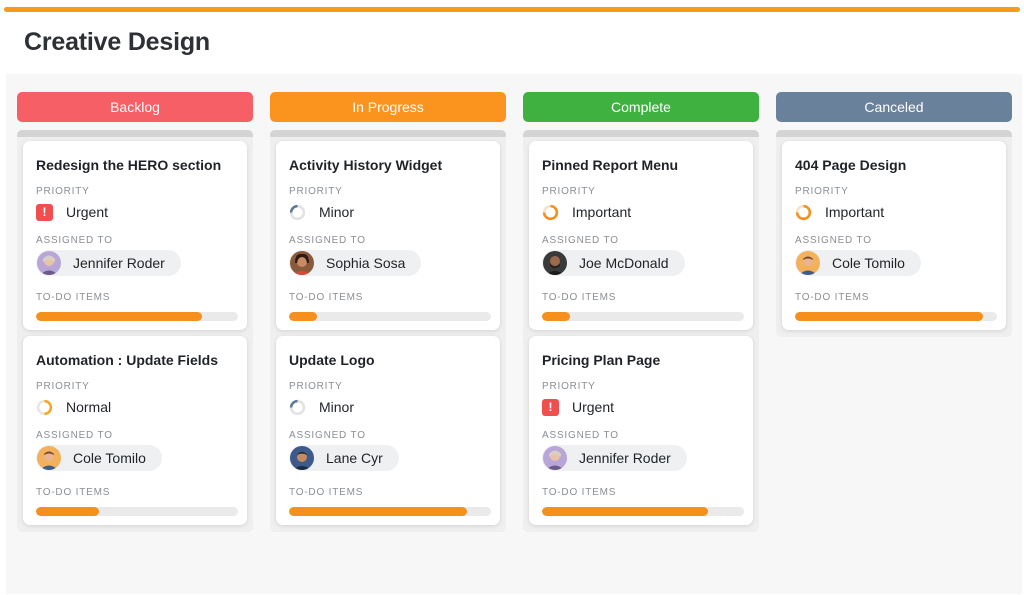 This screenshot has height=595, width=1024. What do you see at coordinates (135, 407) in the screenshot?
I see `priority-row: Normal` at bounding box center [135, 407].